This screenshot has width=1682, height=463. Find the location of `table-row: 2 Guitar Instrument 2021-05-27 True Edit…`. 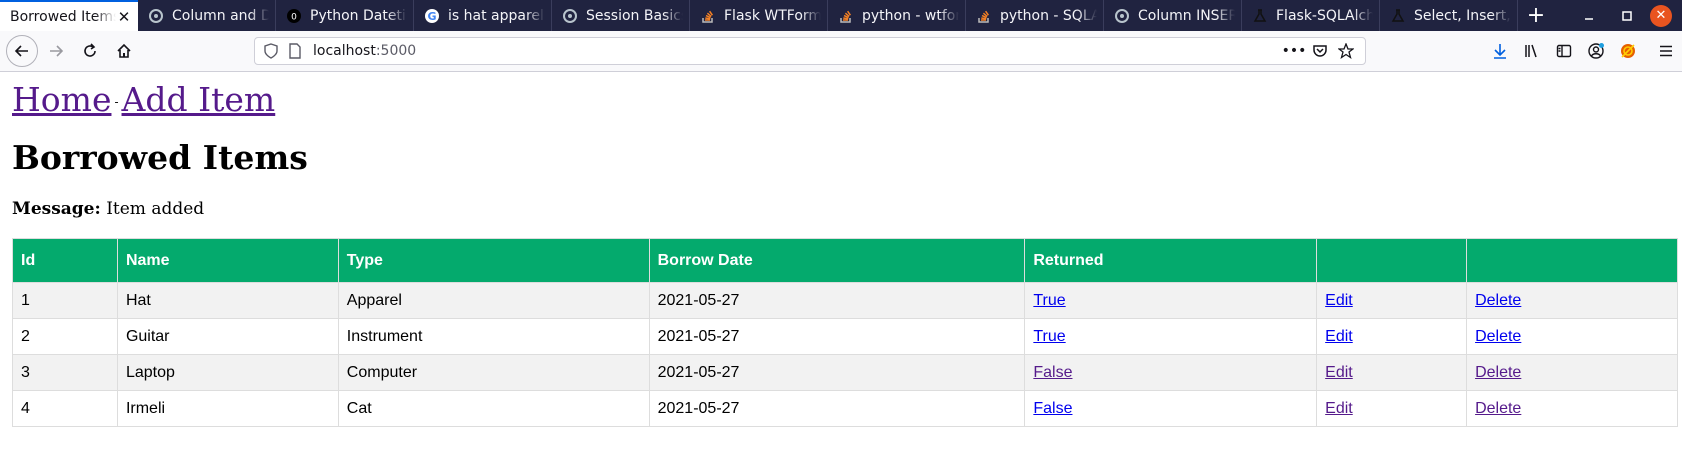

table-row: 2 Guitar Instrument 2021-05-27 True Edit… is located at coordinates (845, 336).